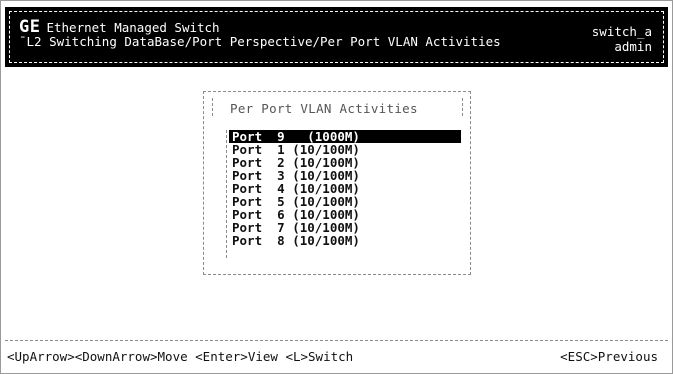  I want to click on breadcrumb-marker: ¯, so click(23, 41).